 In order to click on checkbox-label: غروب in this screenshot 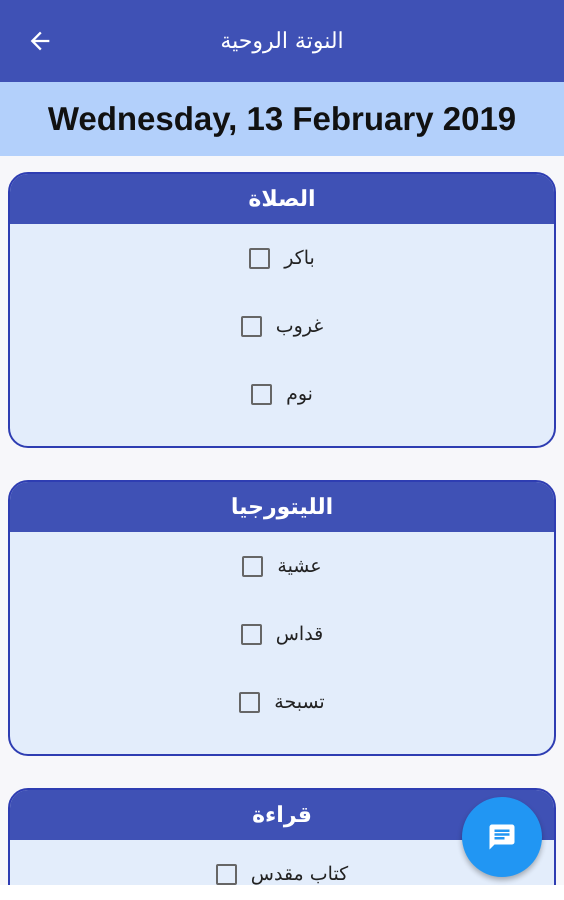, I will do `click(300, 326)`.